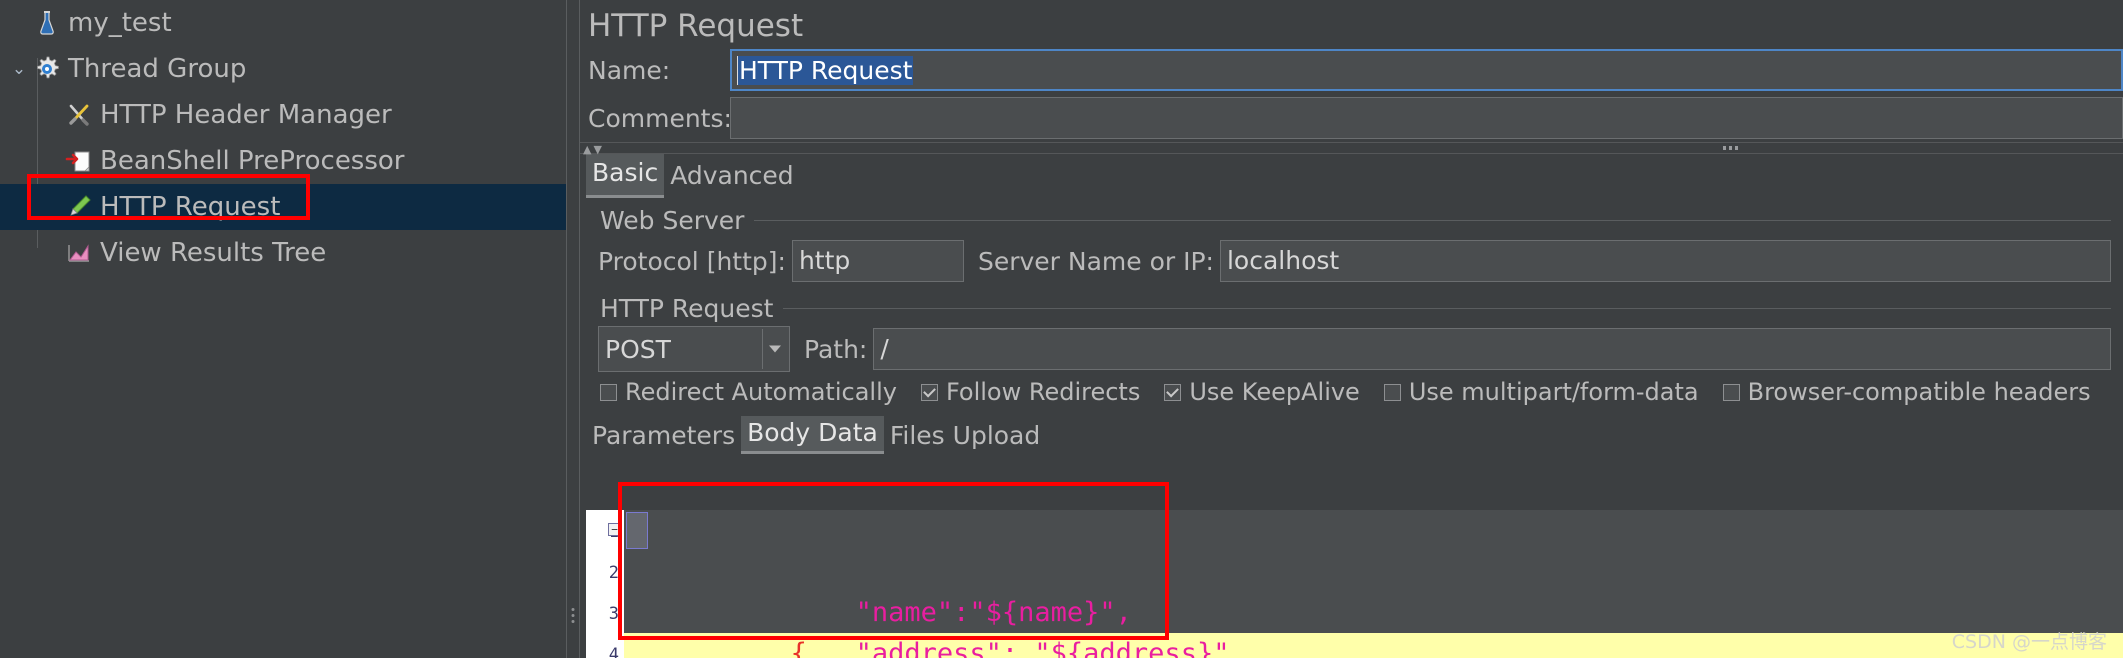 The image size is (2123, 658). I want to click on comments-field-row: Comments:, so click(1351, 118).